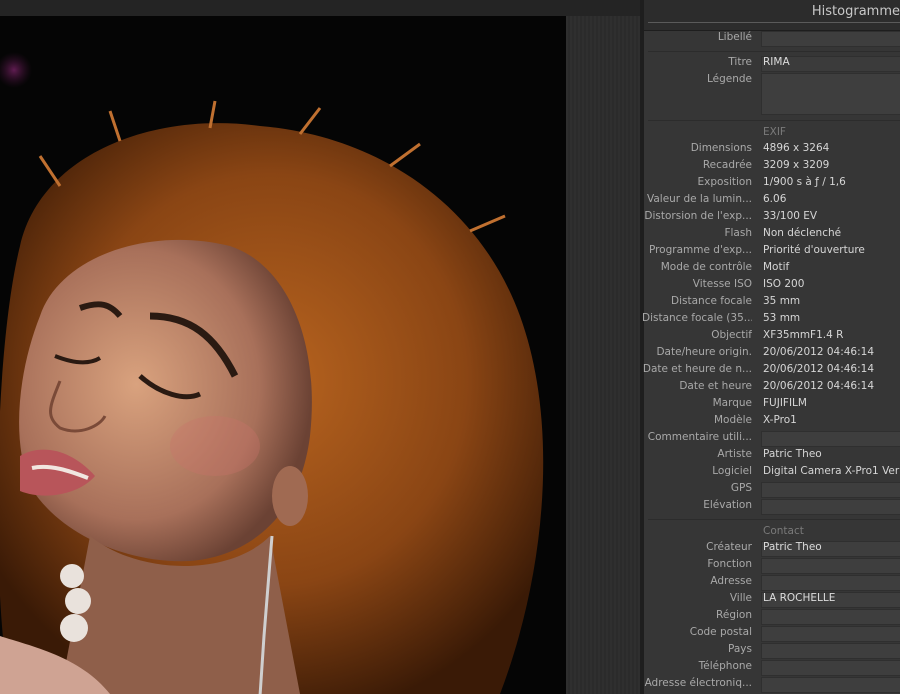  I want to click on metadata-row: Mode de contrôle Motif, so click(772, 268).